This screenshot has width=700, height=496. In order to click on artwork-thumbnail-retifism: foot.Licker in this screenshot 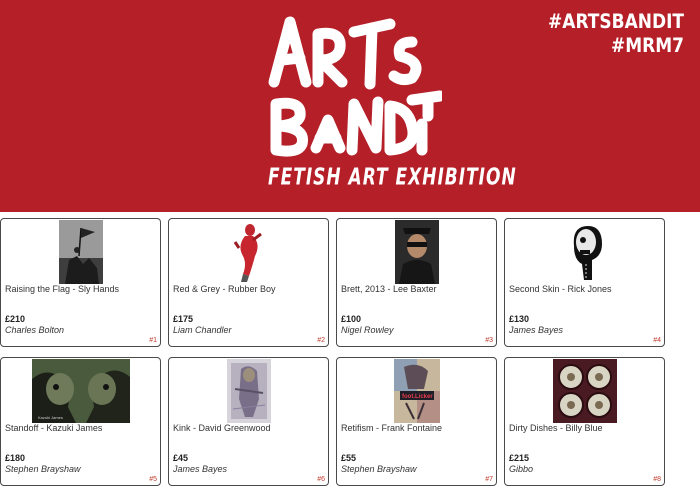, I will do `click(416, 391)`.